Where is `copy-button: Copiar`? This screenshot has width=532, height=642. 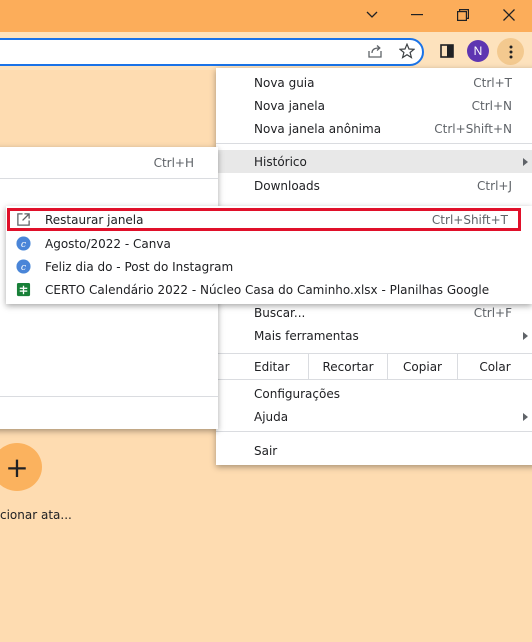
copy-button: Copiar is located at coordinates (422, 366).